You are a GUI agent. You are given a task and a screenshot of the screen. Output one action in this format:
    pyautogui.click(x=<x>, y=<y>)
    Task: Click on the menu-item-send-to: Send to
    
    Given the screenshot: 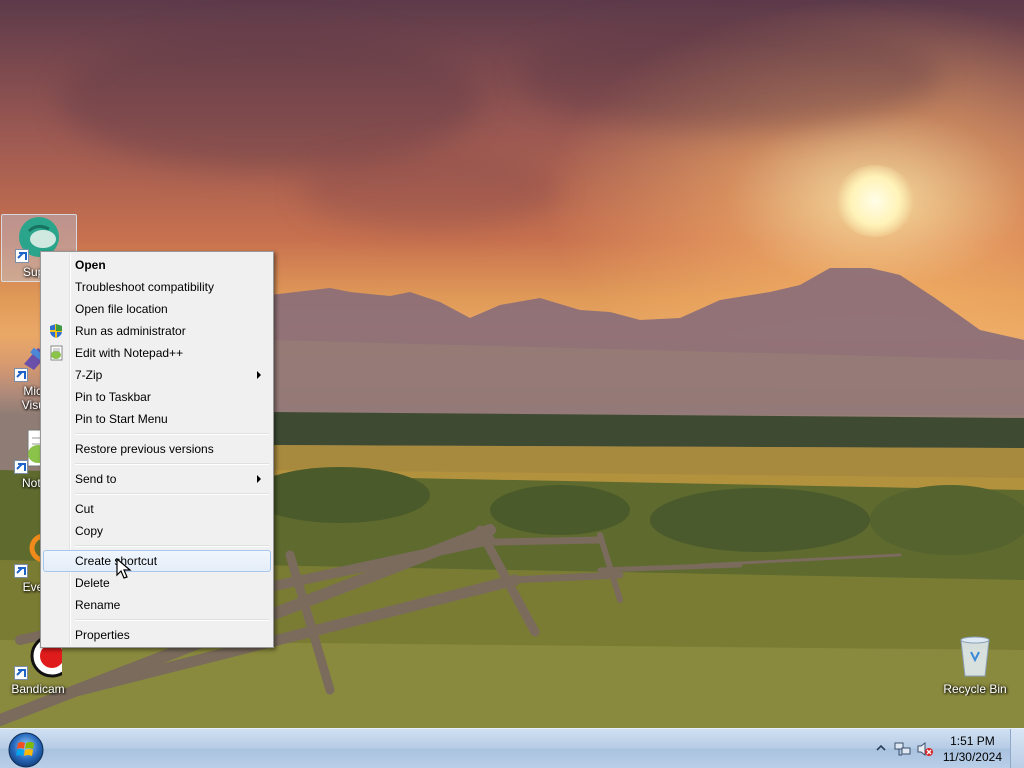 What is the action you would take?
    pyautogui.click(x=157, y=479)
    